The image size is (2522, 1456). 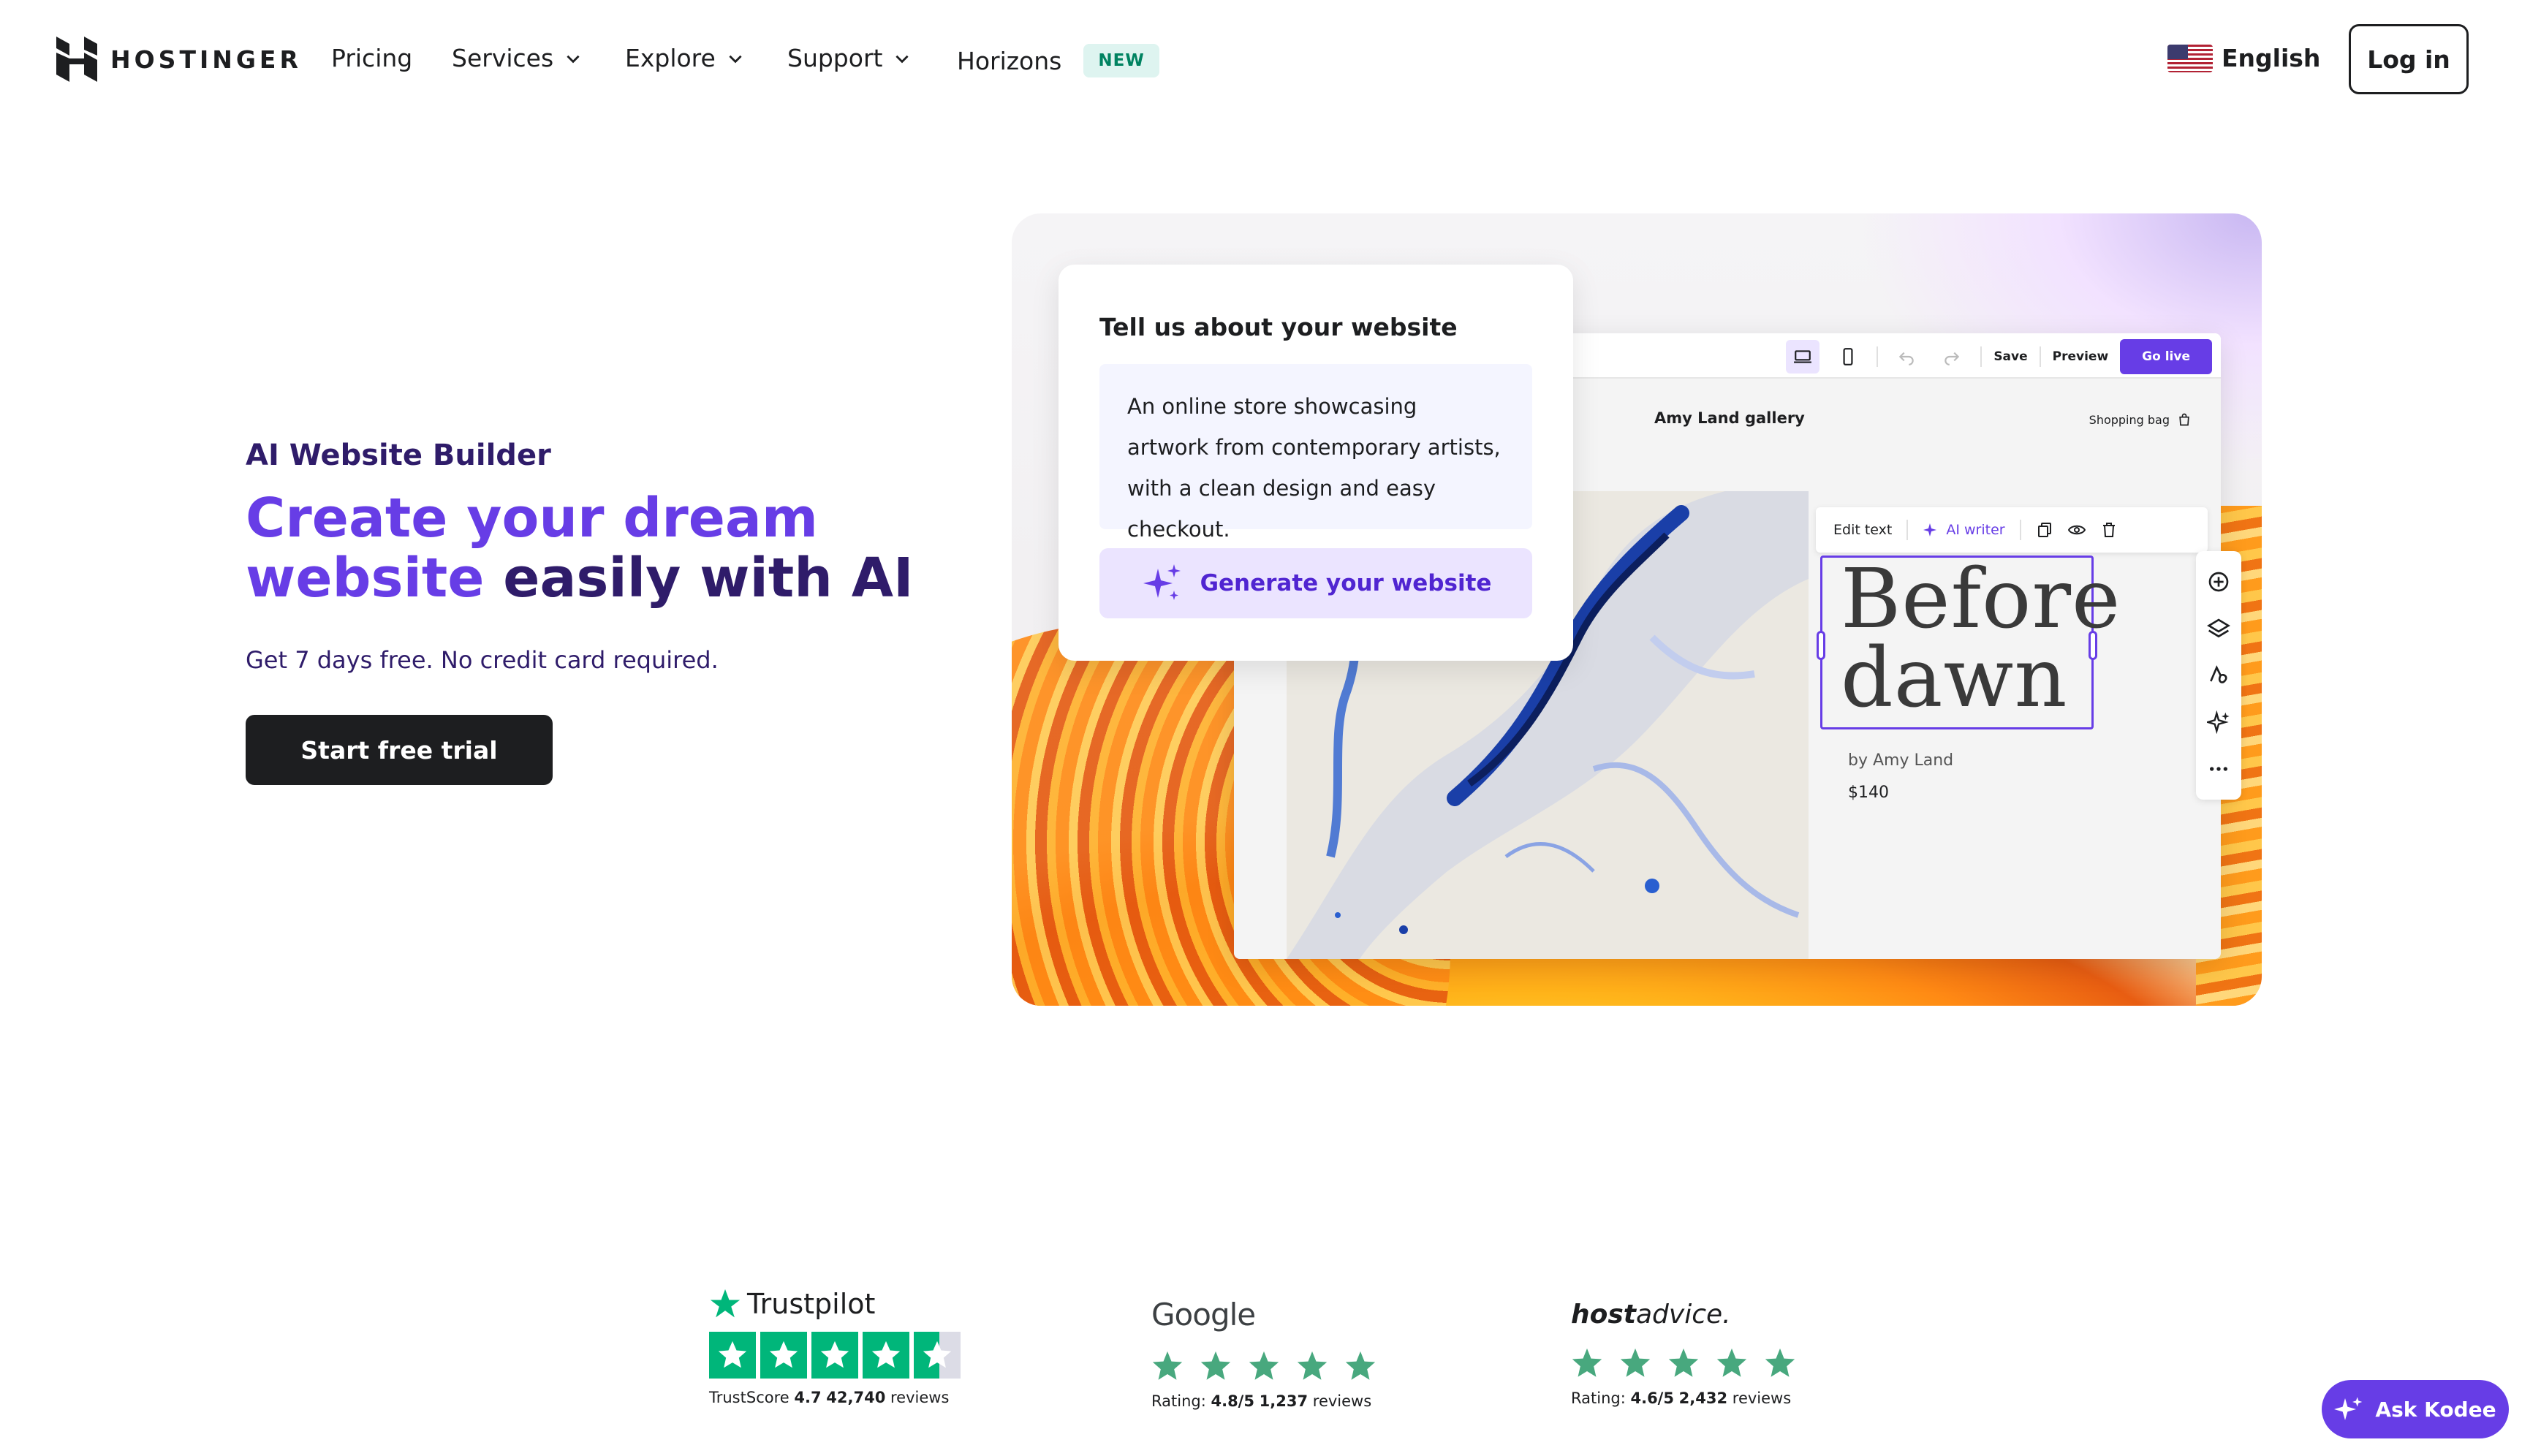 What do you see at coordinates (2076, 530) in the screenshot?
I see `eye-icon` at bounding box center [2076, 530].